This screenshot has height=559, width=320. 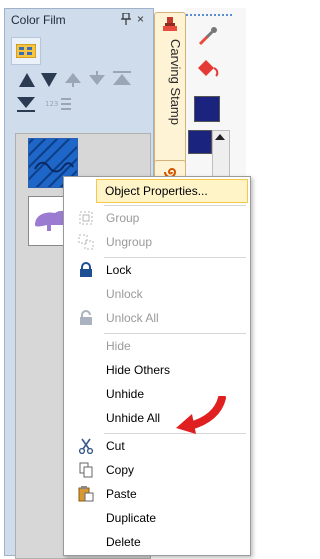 I want to click on menu-duplicate: Duplicate, so click(x=157, y=518).